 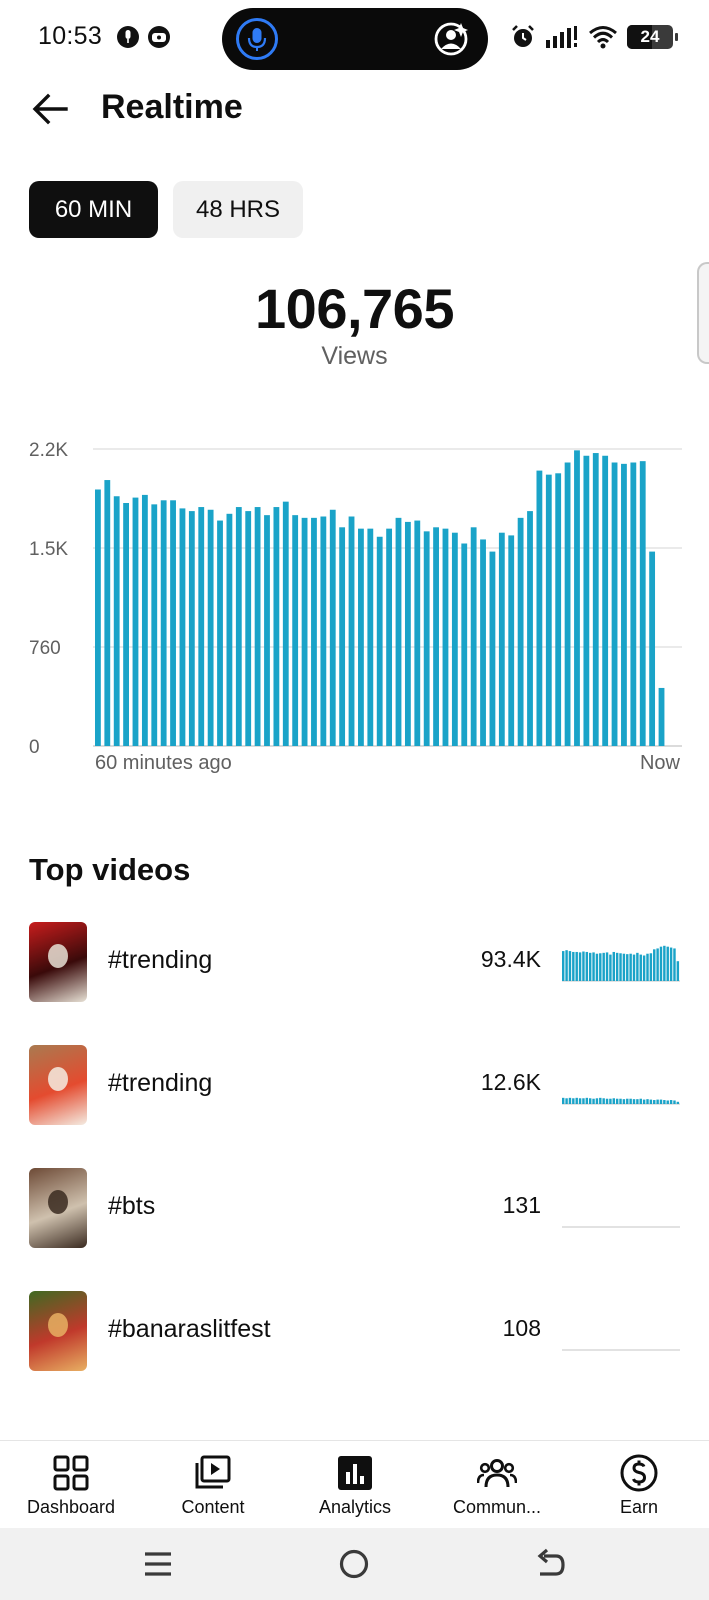 I want to click on y-tick-label: 0, so click(x=34, y=747).